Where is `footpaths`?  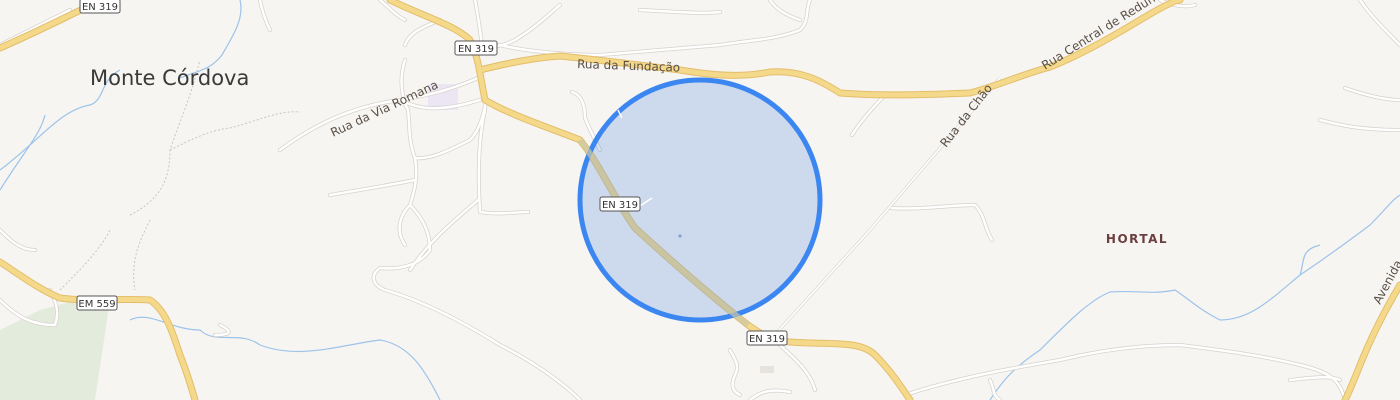 footpaths is located at coordinates (180, 175).